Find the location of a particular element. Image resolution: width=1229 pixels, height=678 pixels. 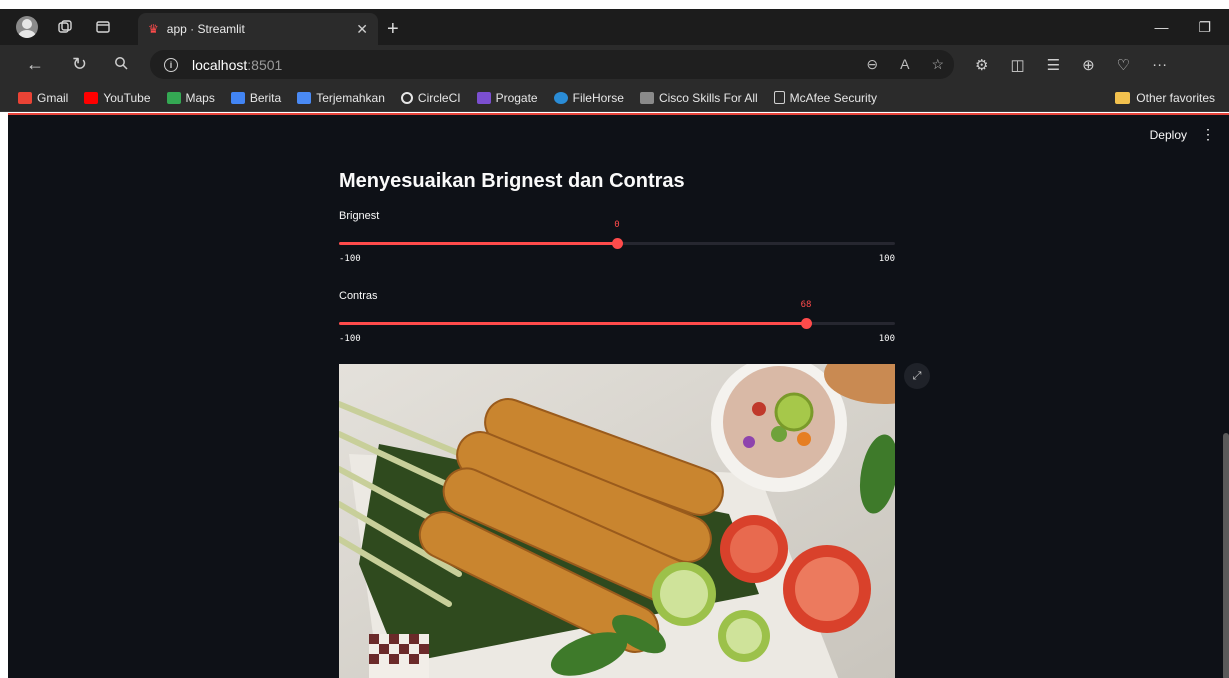

tab-actions-icon is located at coordinates (103, 27).